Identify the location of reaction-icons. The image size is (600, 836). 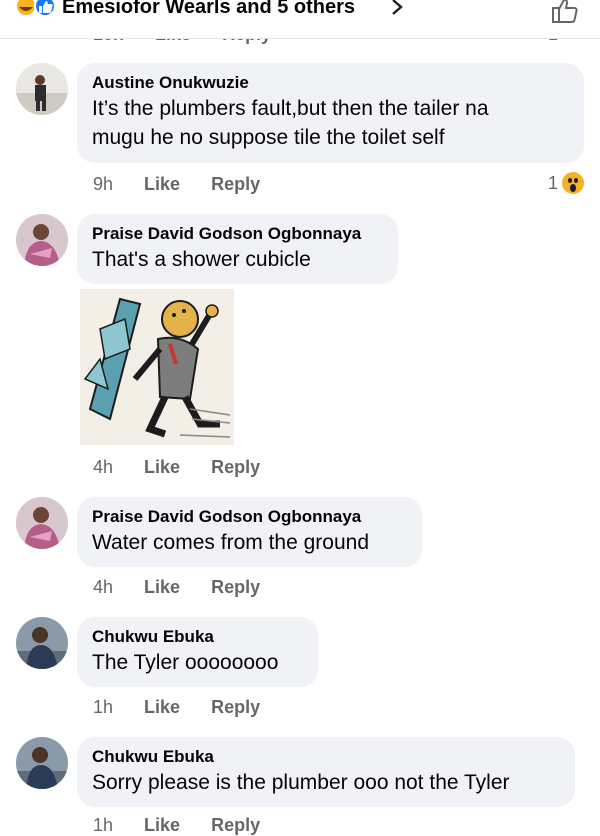
(35, 8).